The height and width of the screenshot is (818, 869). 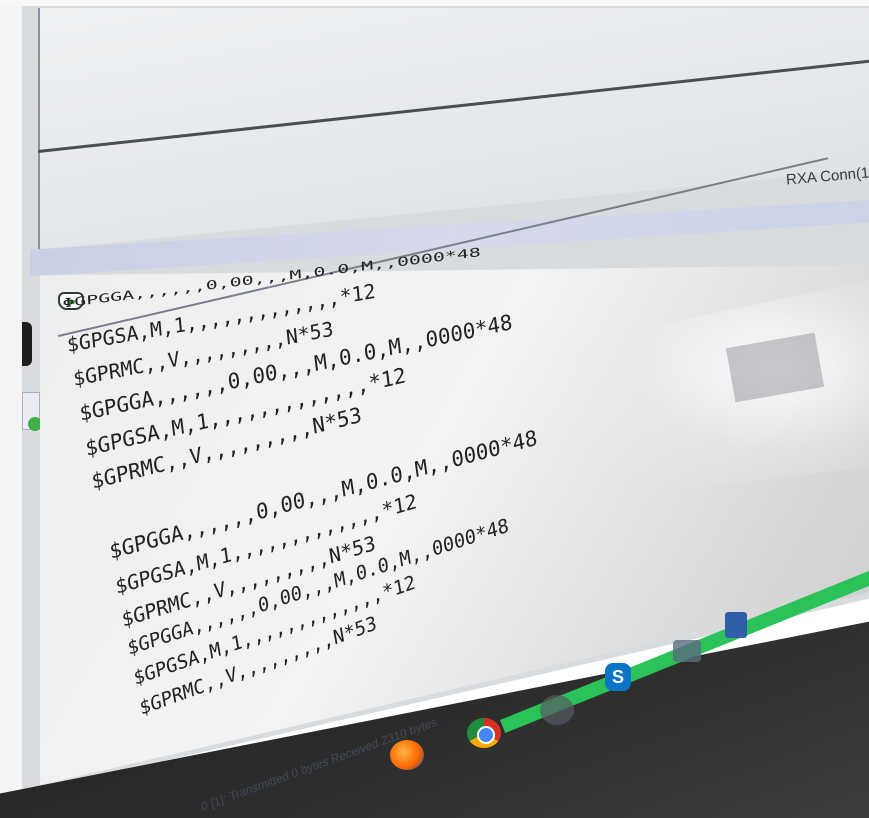 What do you see at coordinates (736, 625) in the screenshot?
I see `word-icon` at bounding box center [736, 625].